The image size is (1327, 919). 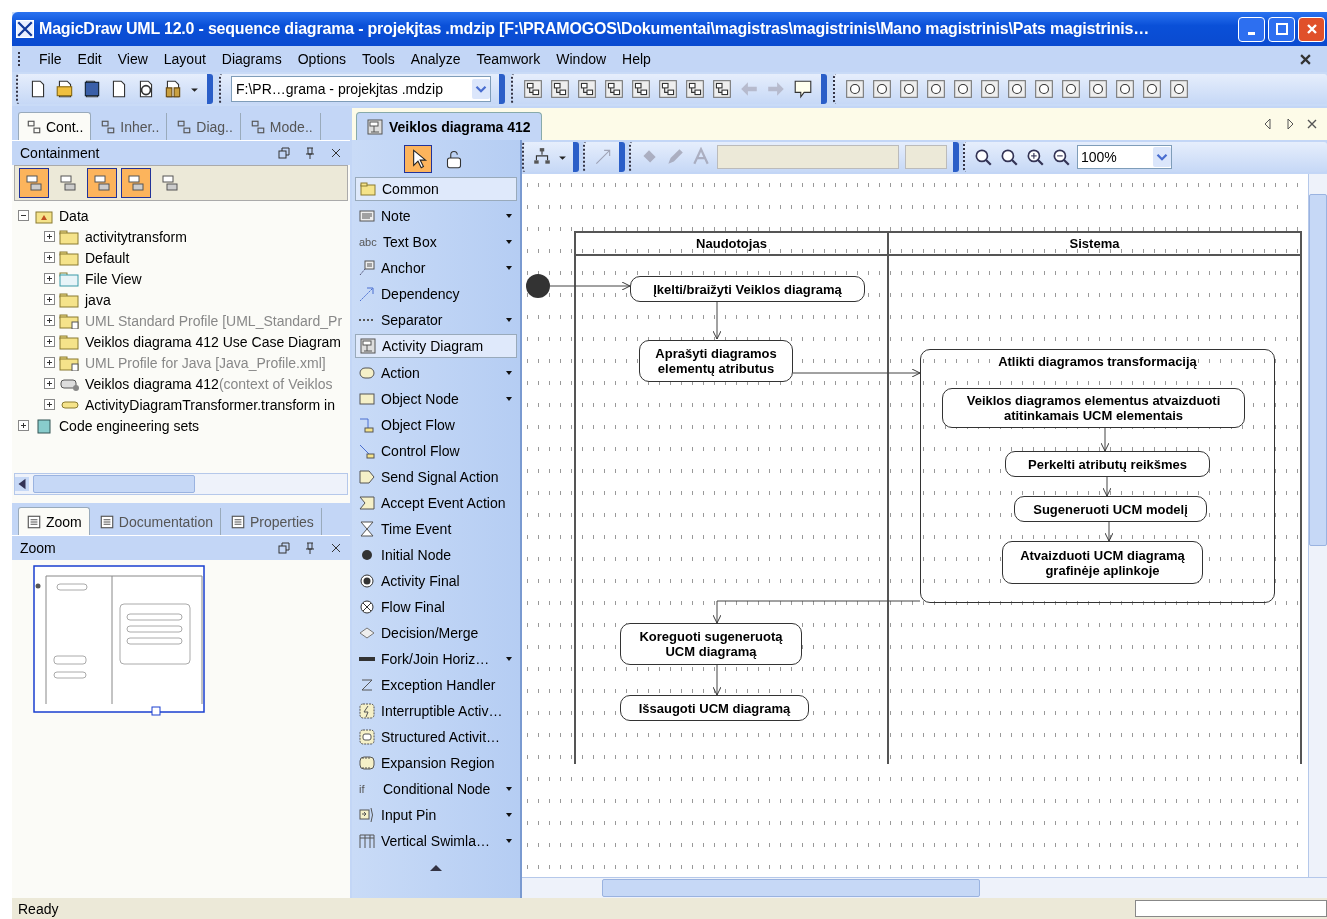 What do you see at coordinates (436, 555) in the screenshot?
I see `palette-tool: Initial Node` at bounding box center [436, 555].